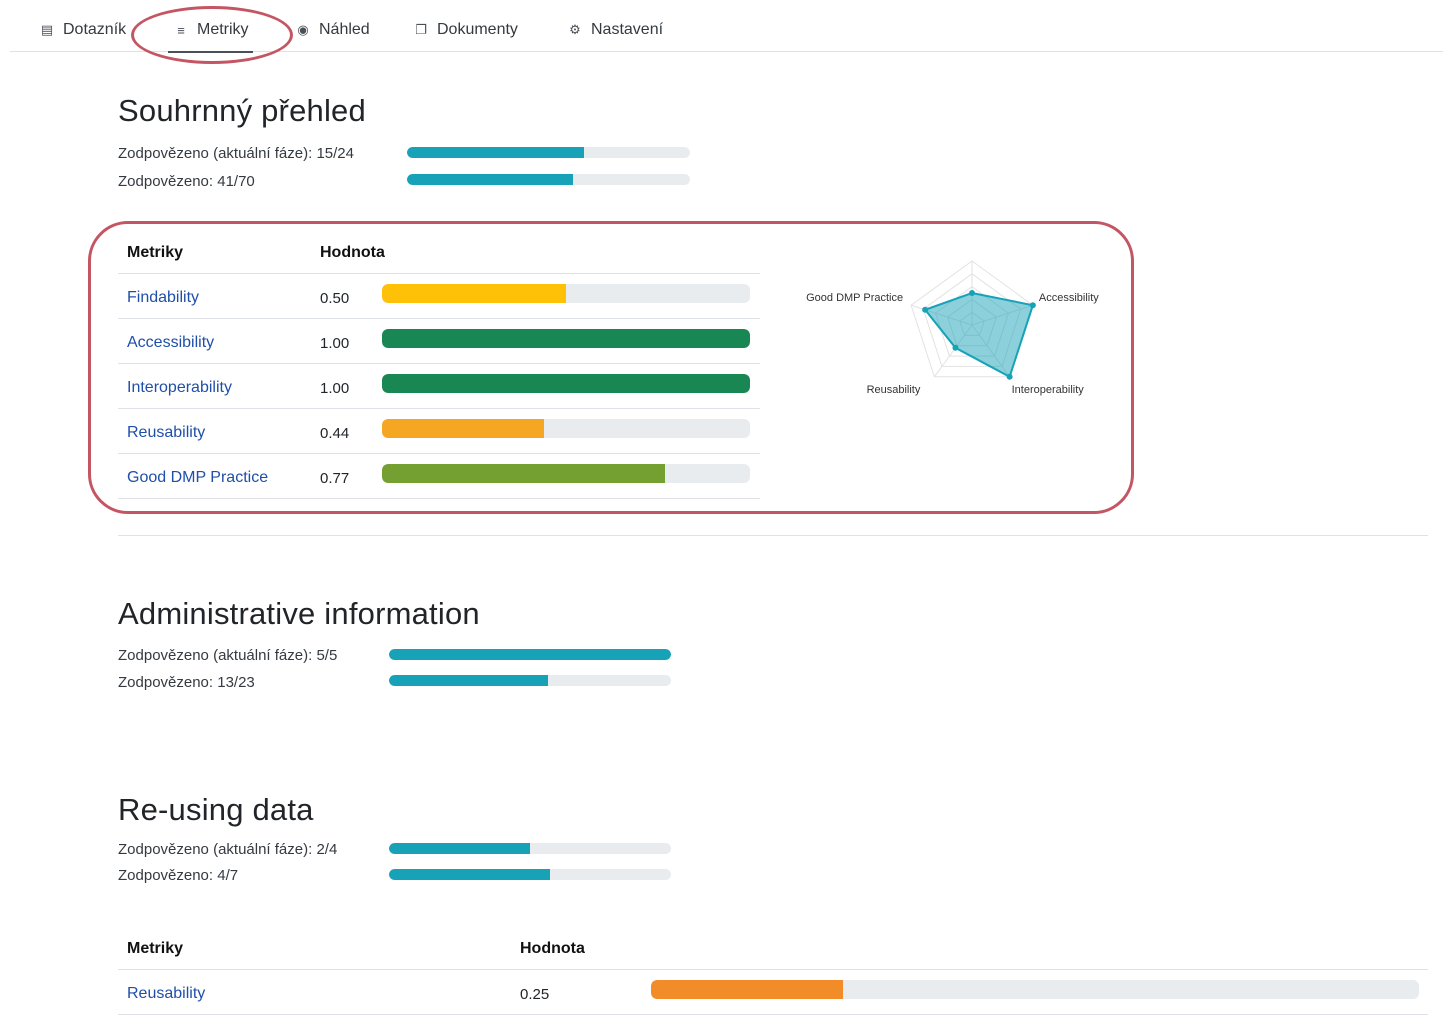 The height and width of the screenshot is (1036, 1443). What do you see at coordinates (421, 29) in the screenshot?
I see `documents-icon: ❐` at bounding box center [421, 29].